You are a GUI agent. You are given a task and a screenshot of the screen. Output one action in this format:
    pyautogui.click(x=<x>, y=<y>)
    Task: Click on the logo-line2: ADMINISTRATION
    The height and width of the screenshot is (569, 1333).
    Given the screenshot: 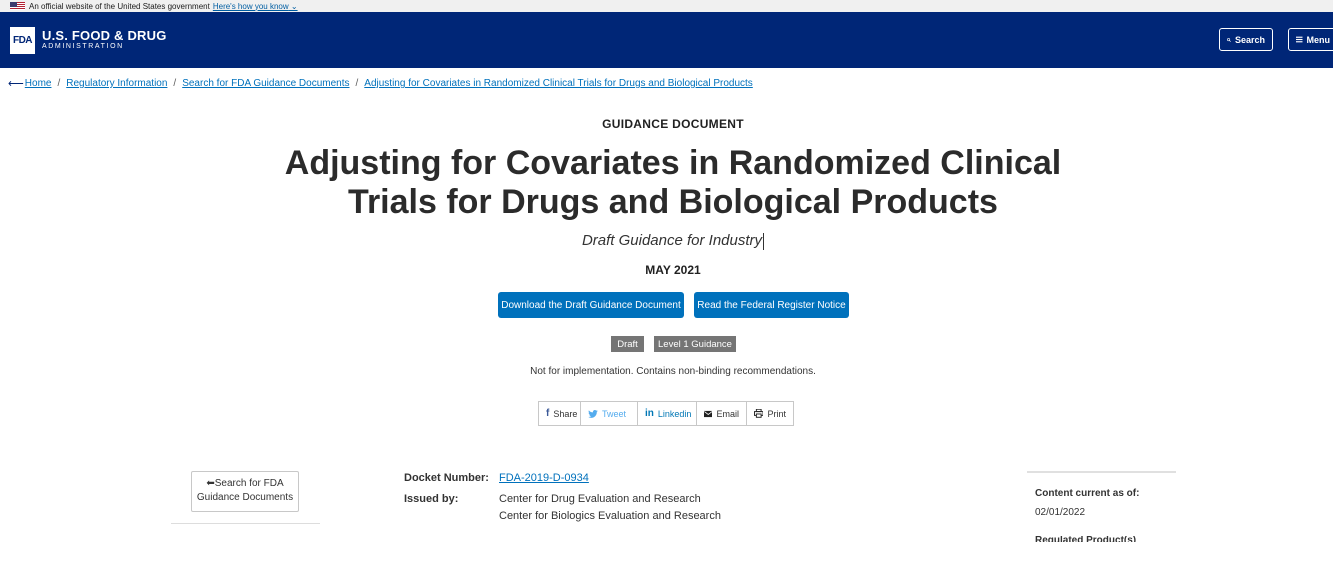 What is the action you would take?
    pyautogui.click(x=83, y=46)
    